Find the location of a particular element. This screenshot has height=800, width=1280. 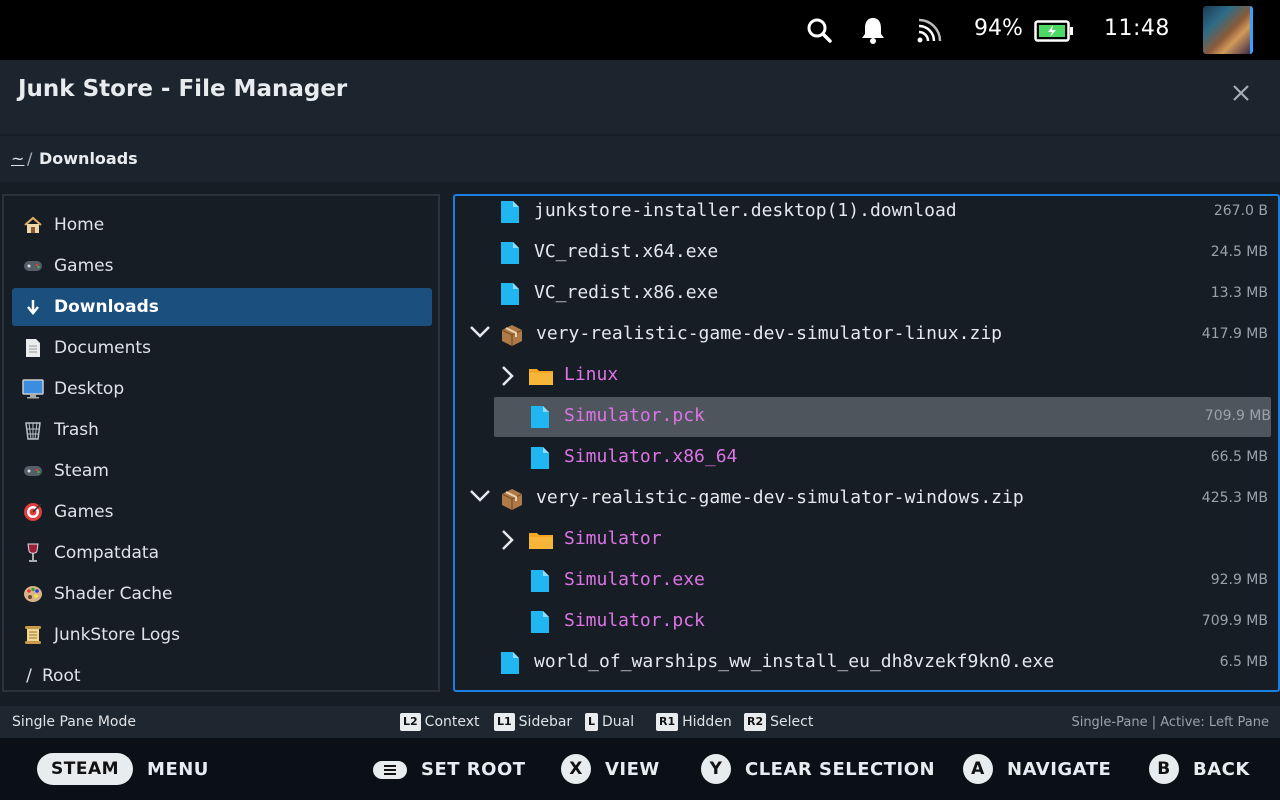

hint-hidden: R1 Hidden is located at coordinates (694, 722).